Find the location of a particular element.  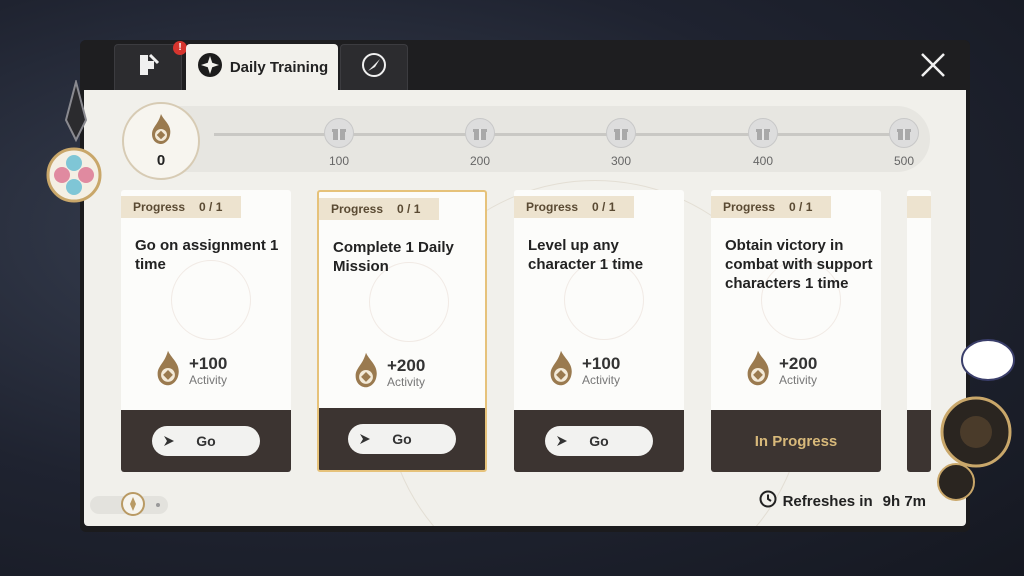

milestone-label: 500 is located at coordinates (904, 161).